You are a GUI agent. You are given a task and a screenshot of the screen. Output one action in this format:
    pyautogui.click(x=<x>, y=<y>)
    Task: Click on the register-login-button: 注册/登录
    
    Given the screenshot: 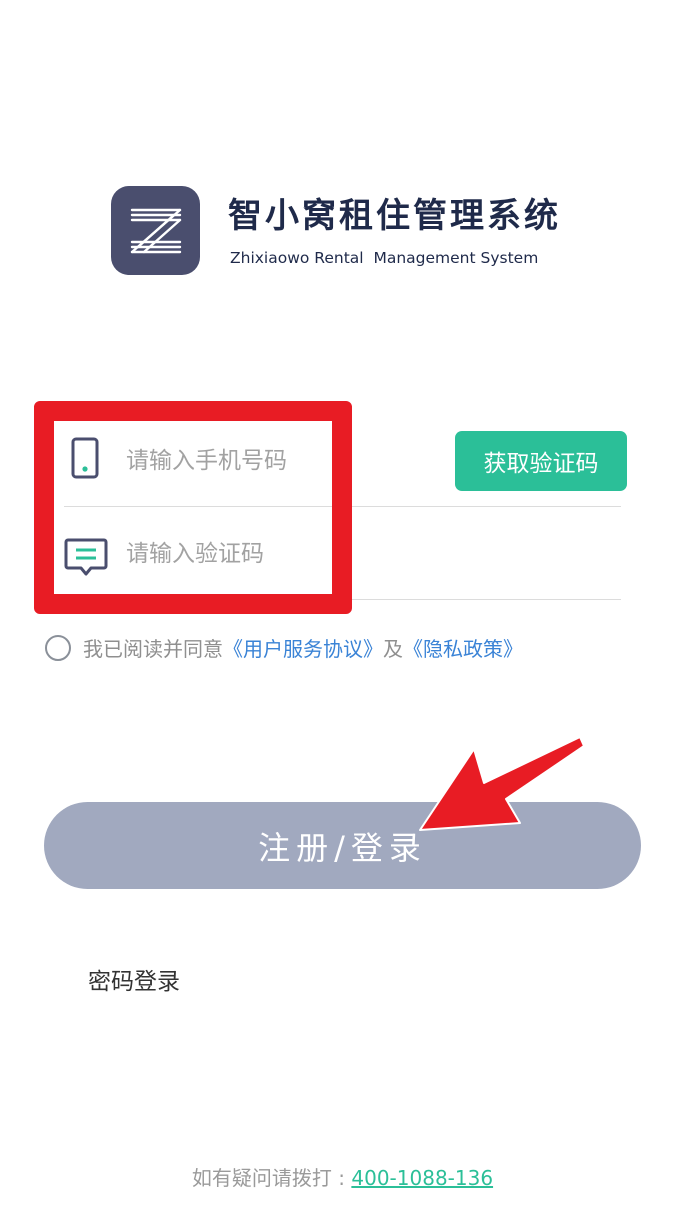 What is the action you would take?
    pyautogui.click(x=342, y=845)
    